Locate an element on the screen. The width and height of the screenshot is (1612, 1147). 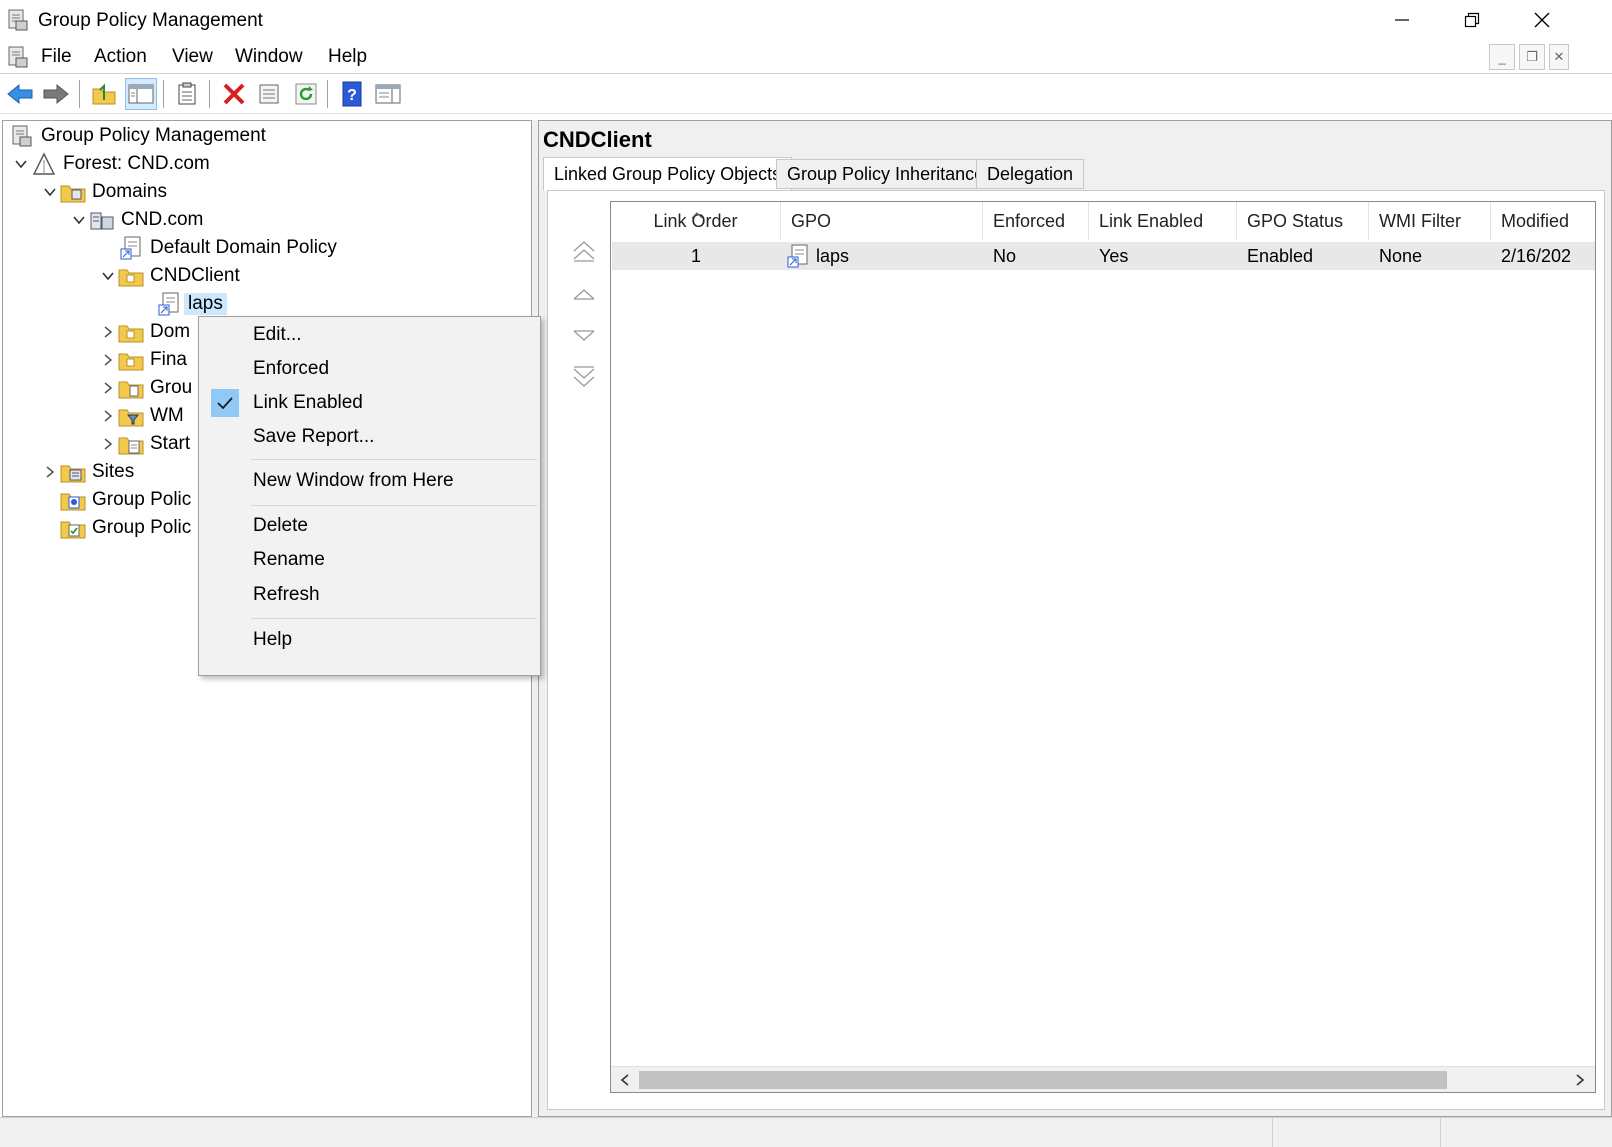
move-up-icon is located at coordinates (584, 295).